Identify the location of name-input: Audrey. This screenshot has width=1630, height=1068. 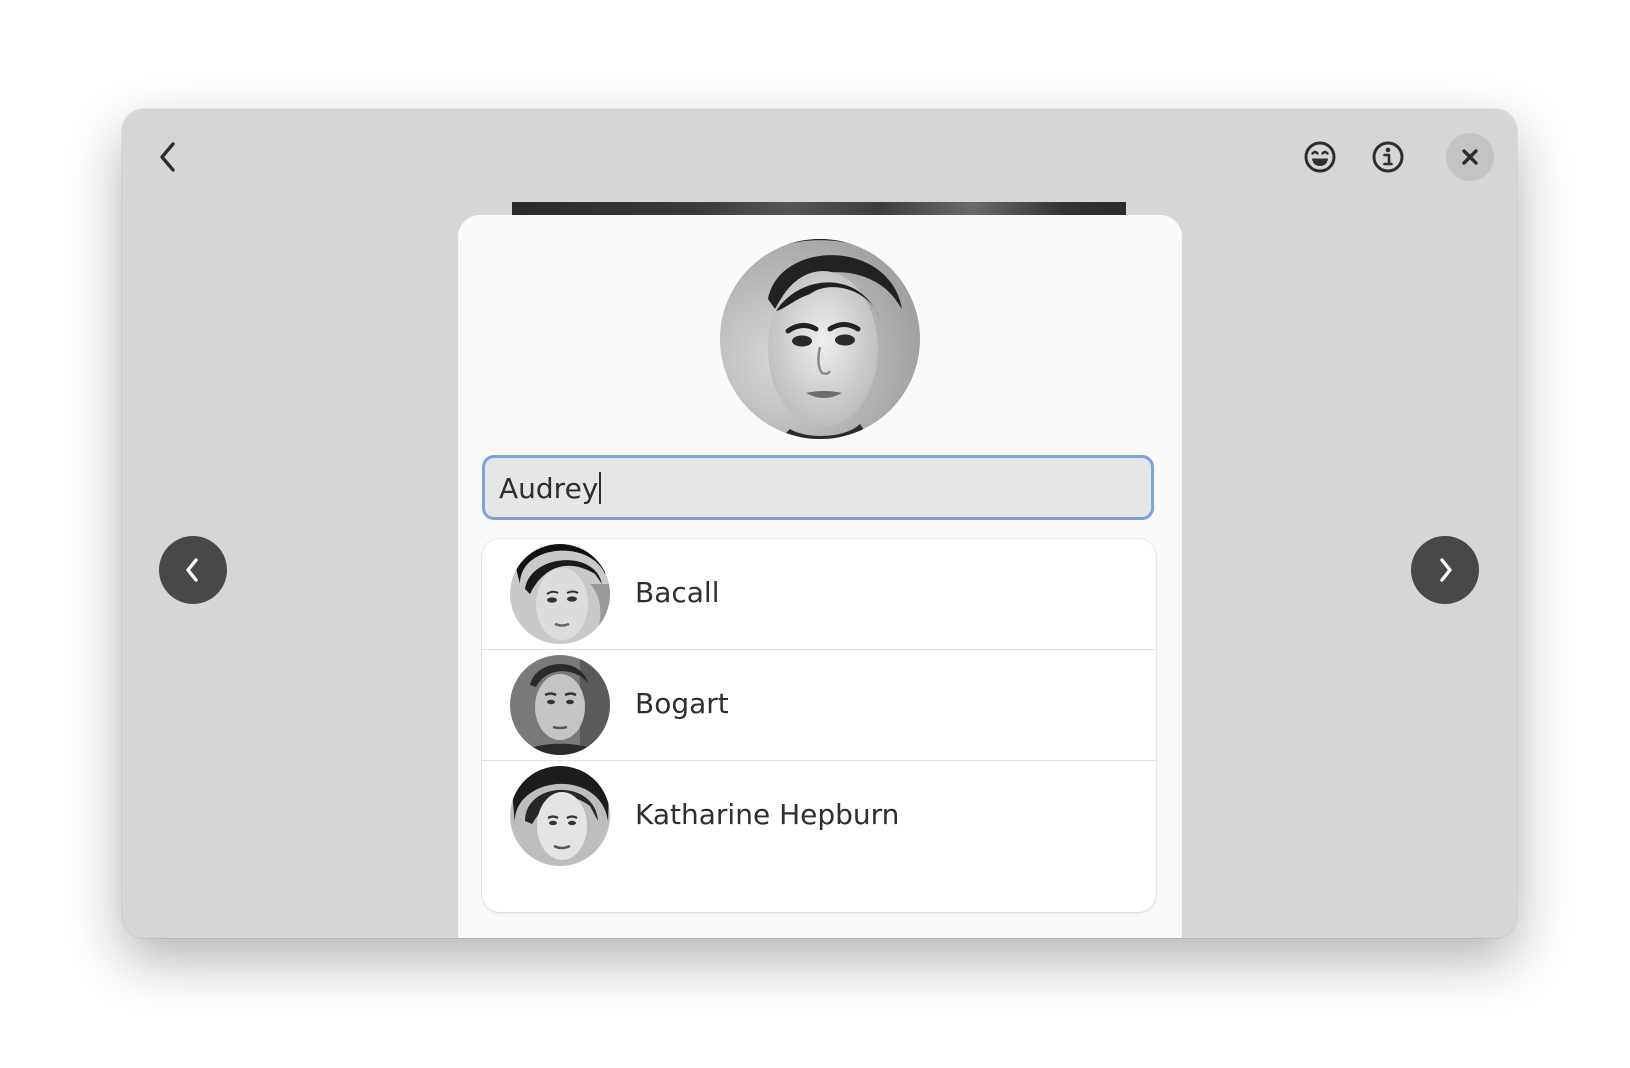
(818, 487).